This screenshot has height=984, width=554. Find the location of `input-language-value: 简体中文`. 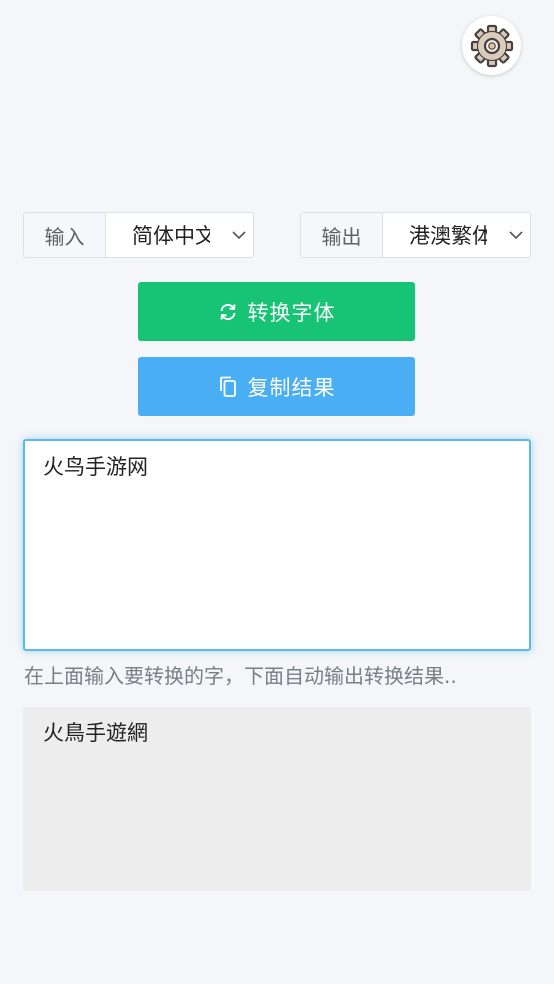

input-language-value: 简体中文 is located at coordinates (171, 236).